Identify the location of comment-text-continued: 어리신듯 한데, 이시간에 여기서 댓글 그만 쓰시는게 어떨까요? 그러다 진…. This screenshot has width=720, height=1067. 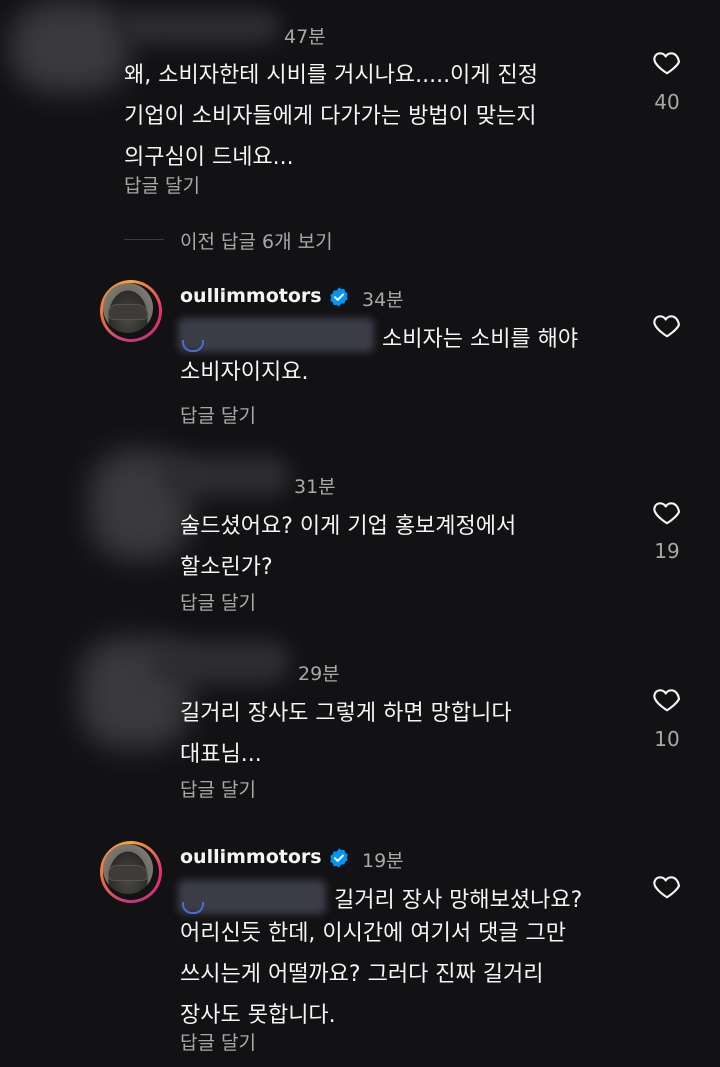
(373, 974).